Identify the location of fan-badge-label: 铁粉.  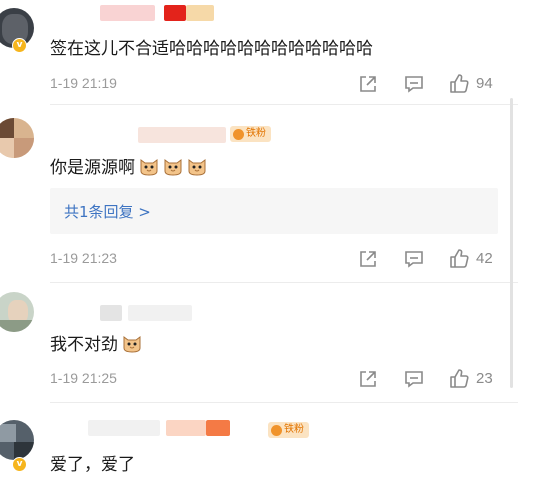
(294, 429).